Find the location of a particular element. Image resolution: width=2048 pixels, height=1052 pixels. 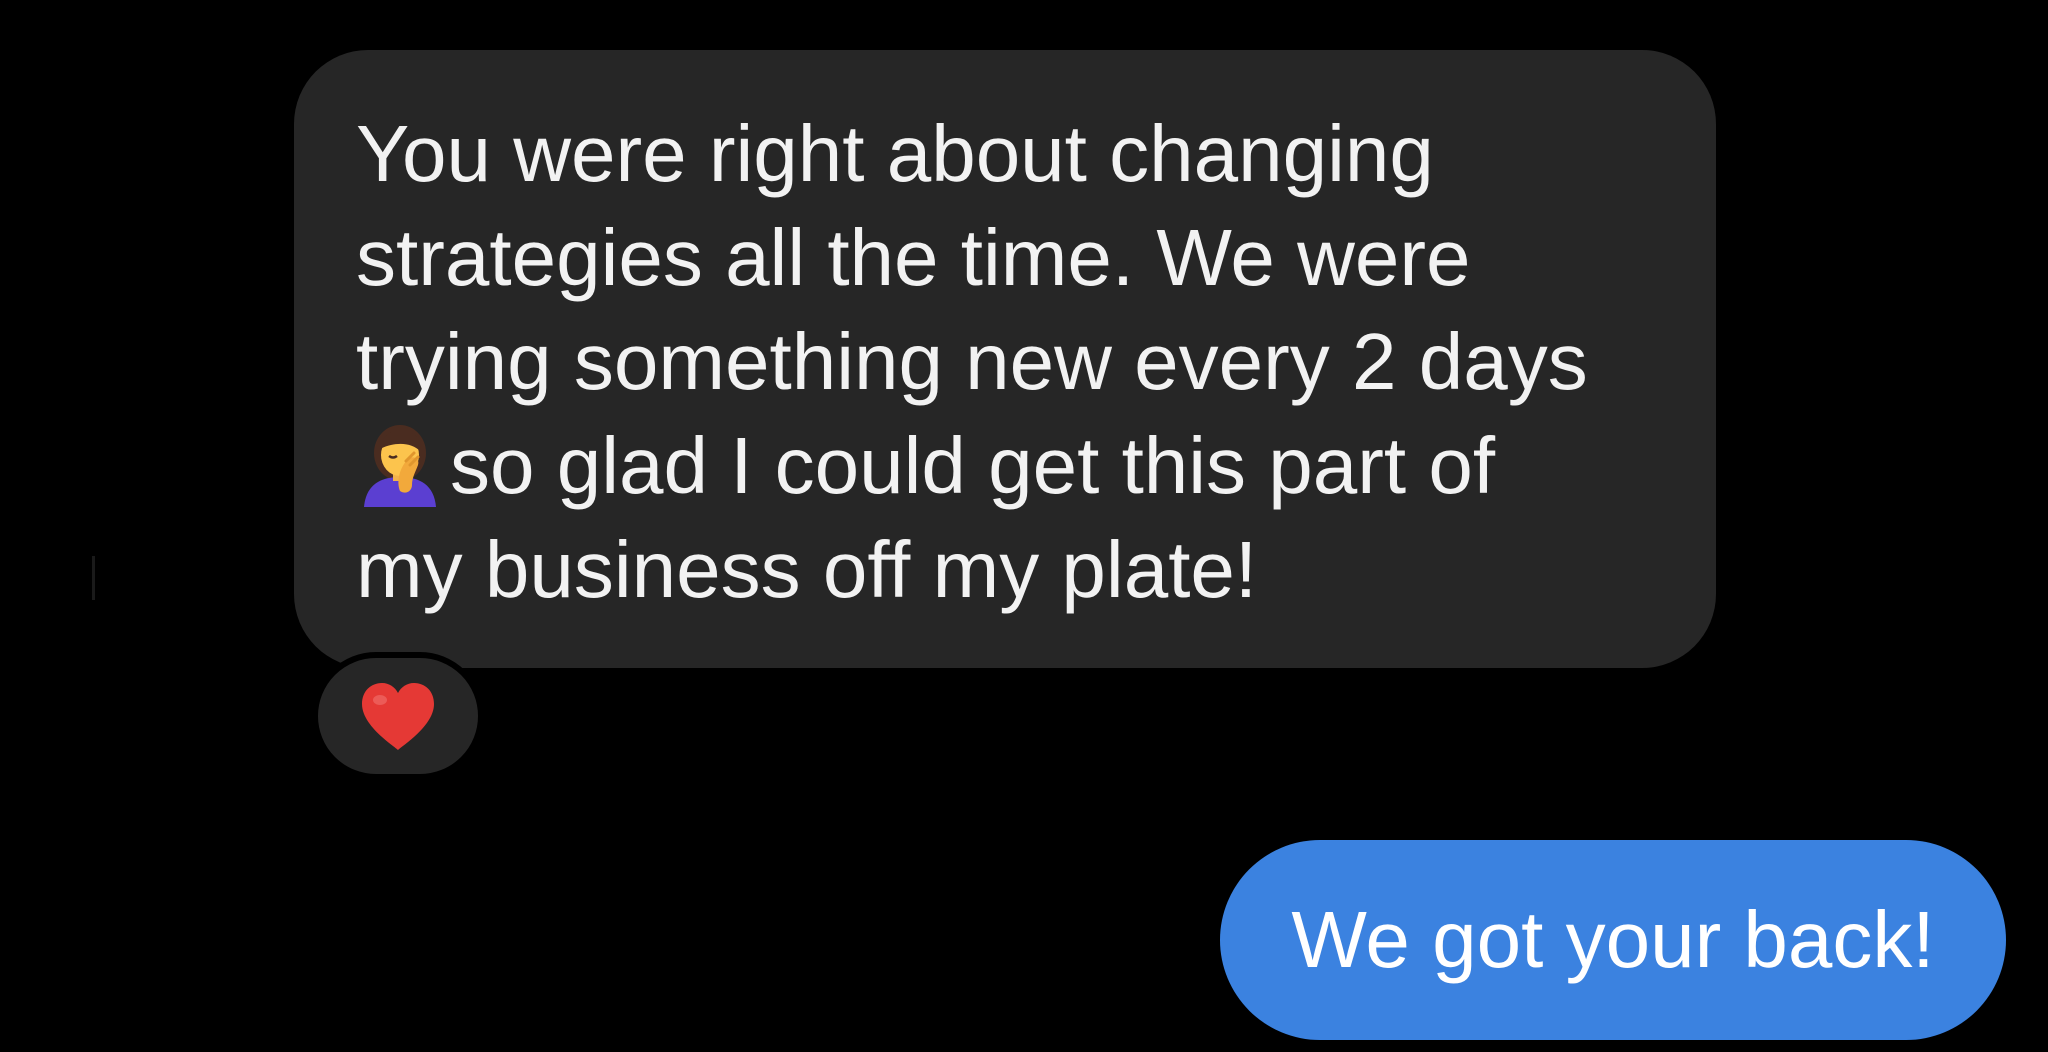

outgoing-message-bubble: We got your back! is located at coordinates (1613, 940).